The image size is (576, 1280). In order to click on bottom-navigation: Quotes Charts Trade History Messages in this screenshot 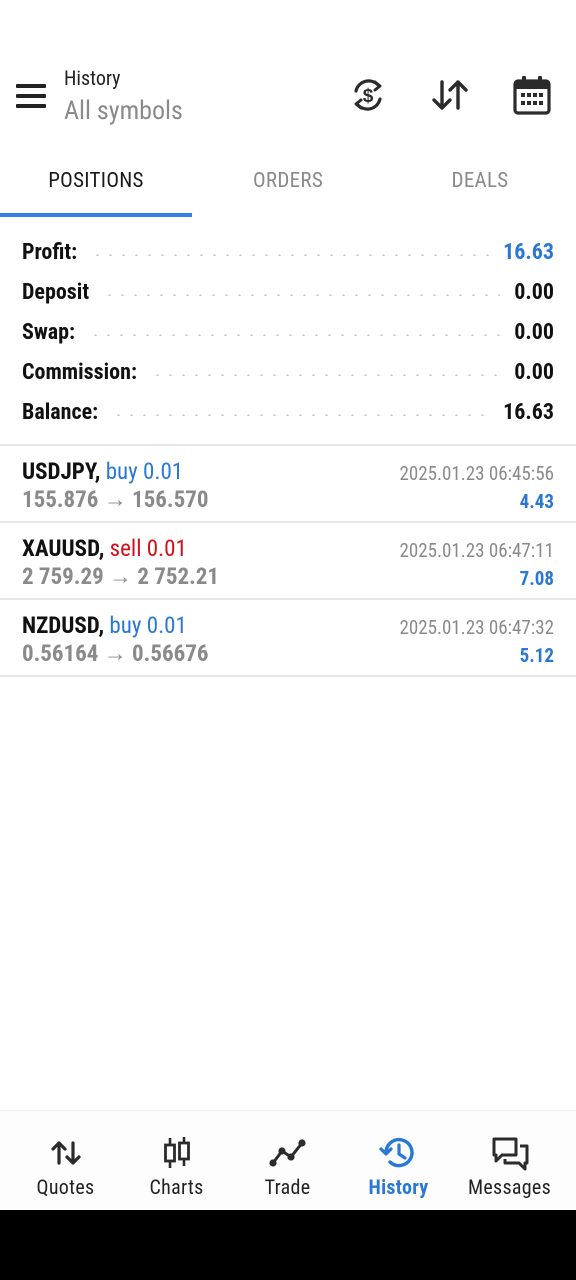, I will do `click(288, 1160)`.